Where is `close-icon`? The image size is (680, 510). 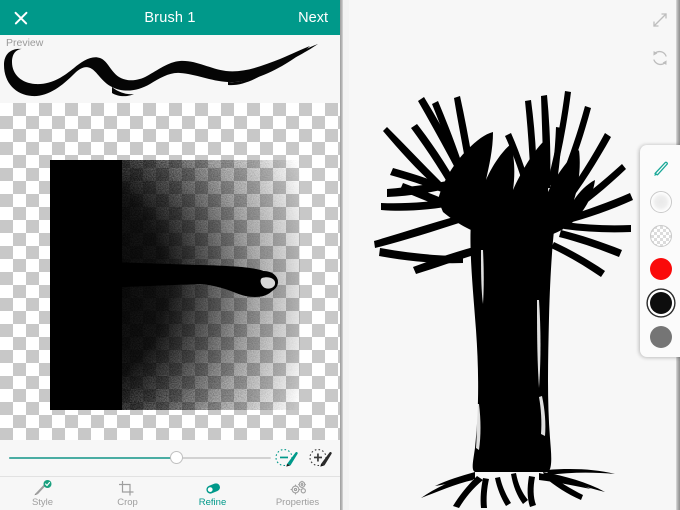 close-icon is located at coordinates (20, 17).